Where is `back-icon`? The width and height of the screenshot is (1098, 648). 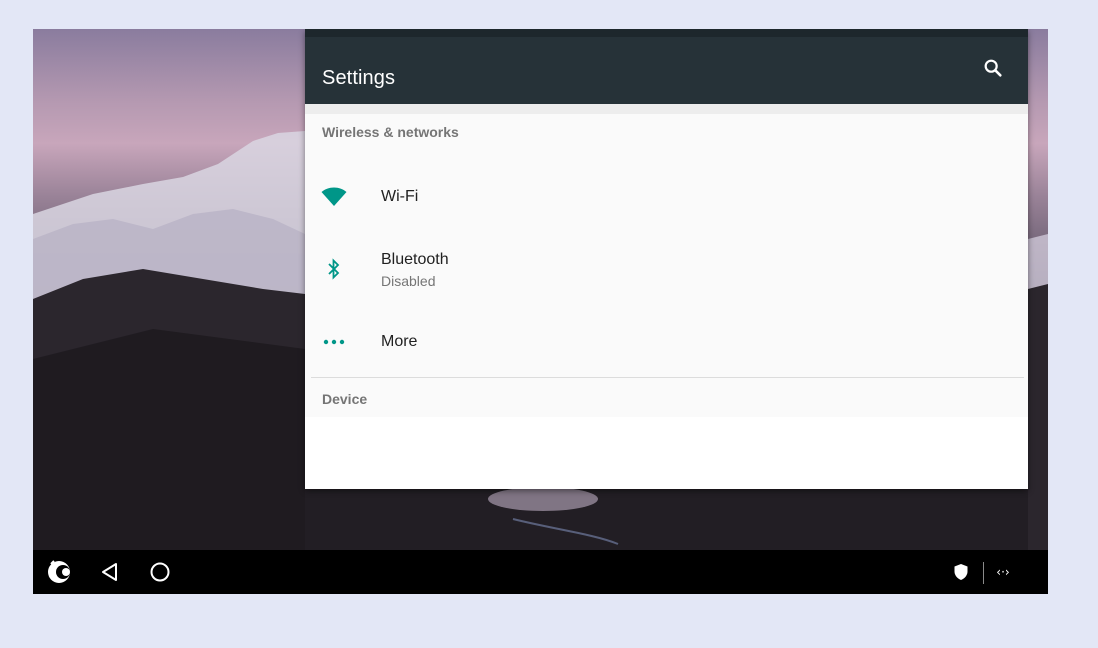 back-icon is located at coordinates (110, 572).